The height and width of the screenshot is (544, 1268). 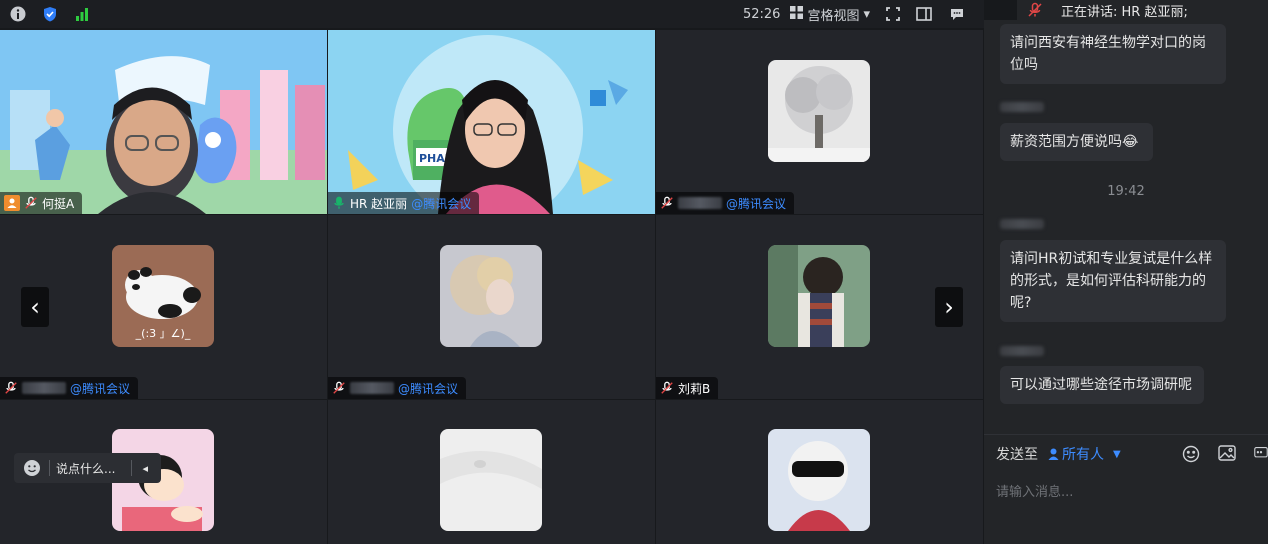 I want to click on chat-time-divider: 19:42, so click(x=1126, y=191).